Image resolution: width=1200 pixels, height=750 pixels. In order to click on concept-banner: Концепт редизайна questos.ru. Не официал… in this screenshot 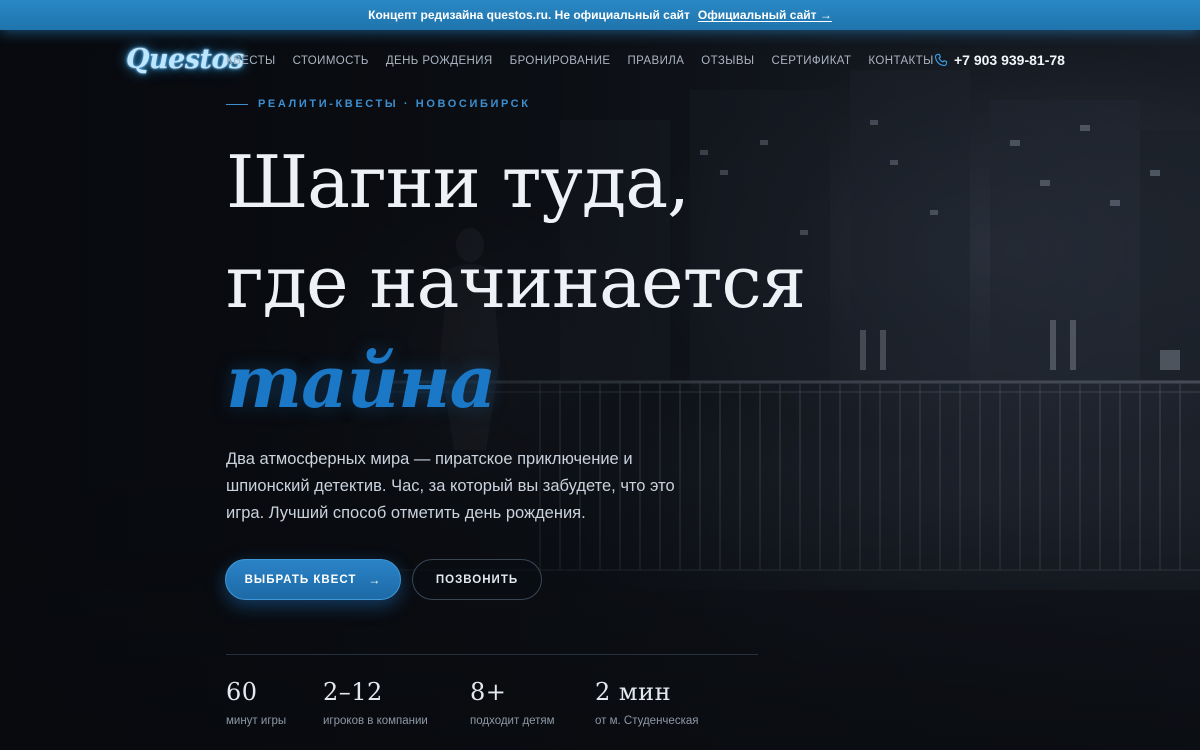, I will do `click(600, 15)`.